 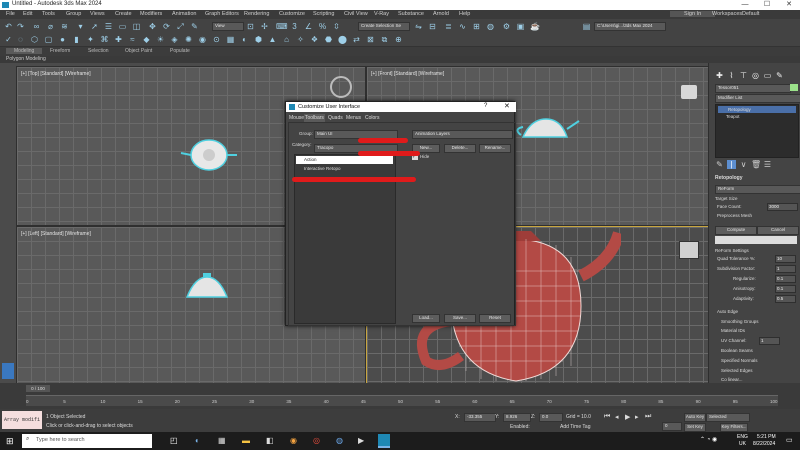 What do you see at coordinates (328, 39) in the screenshot?
I see `substance-material-icon: ⬣` at bounding box center [328, 39].